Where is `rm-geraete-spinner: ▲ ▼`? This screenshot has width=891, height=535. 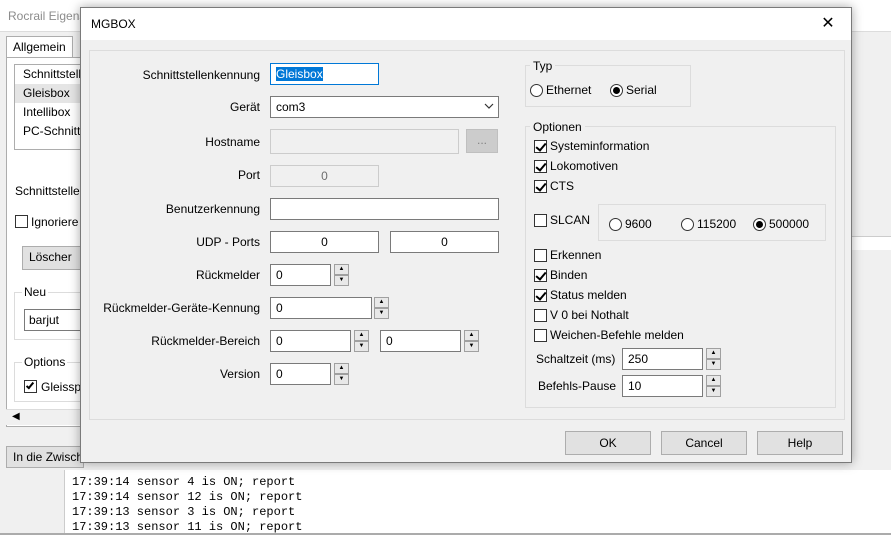
rm-geraete-spinner: ▲ ▼ is located at coordinates (381, 308).